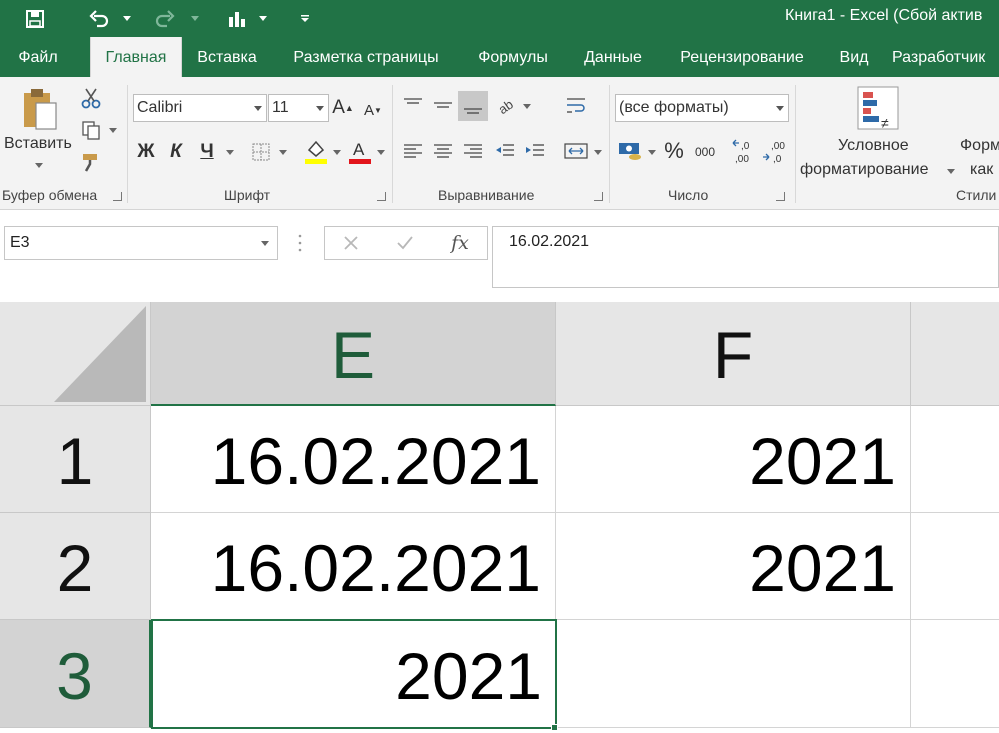  I want to click on tab-page-layout: Разметка страницы, so click(366, 57).